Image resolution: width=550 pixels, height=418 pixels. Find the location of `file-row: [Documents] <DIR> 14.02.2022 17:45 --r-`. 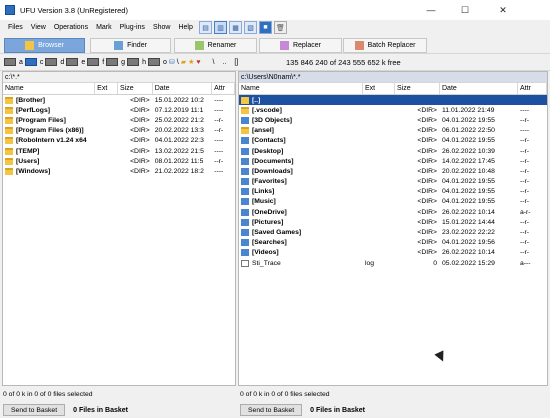

file-row: [Documents] <DIR> 14.02.2022 17:45 --r- is located at coordinates (393, 161).